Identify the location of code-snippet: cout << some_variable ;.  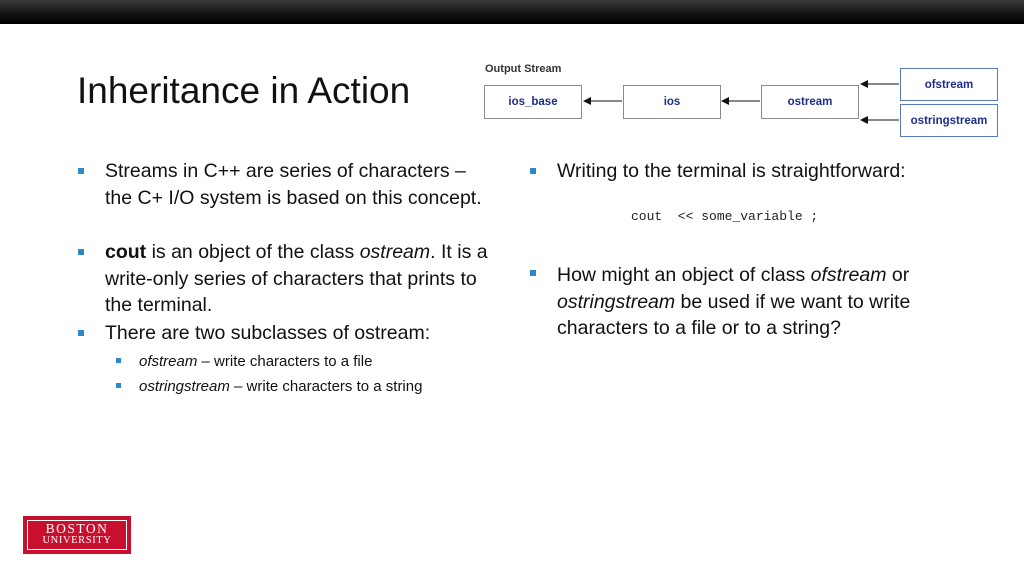
(725, 216).